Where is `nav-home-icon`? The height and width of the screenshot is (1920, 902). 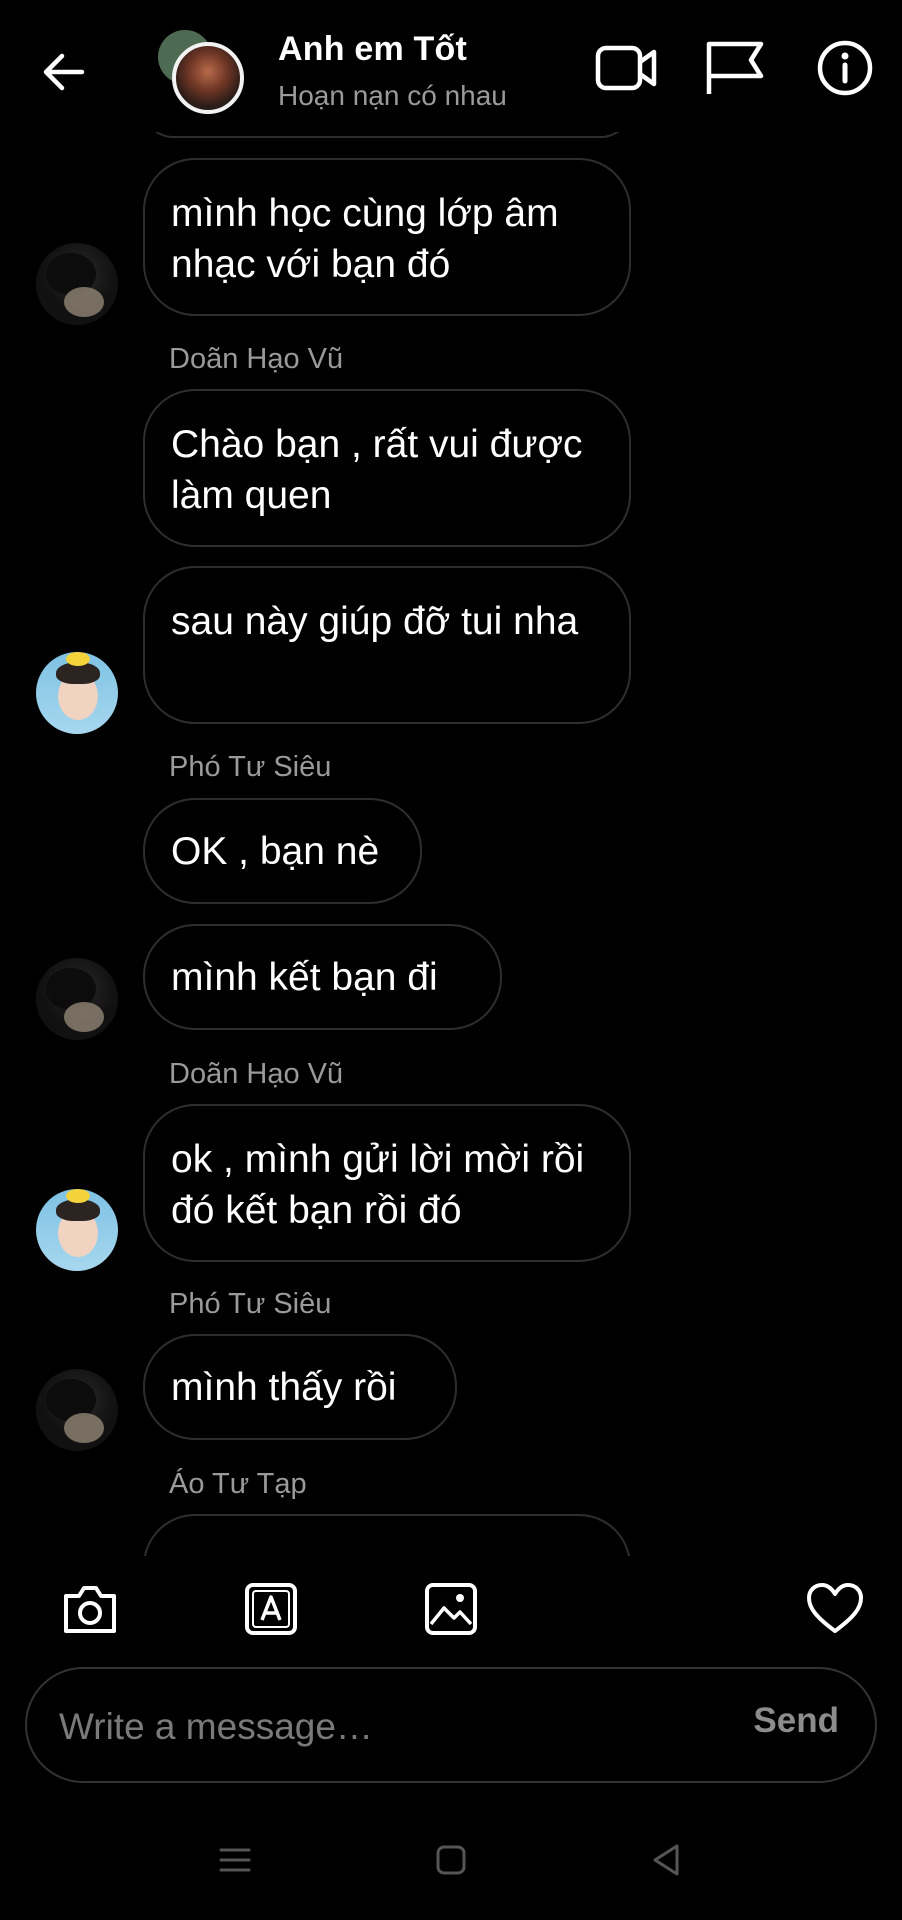 nav-home-icon is located at coordinates (451, 1860).